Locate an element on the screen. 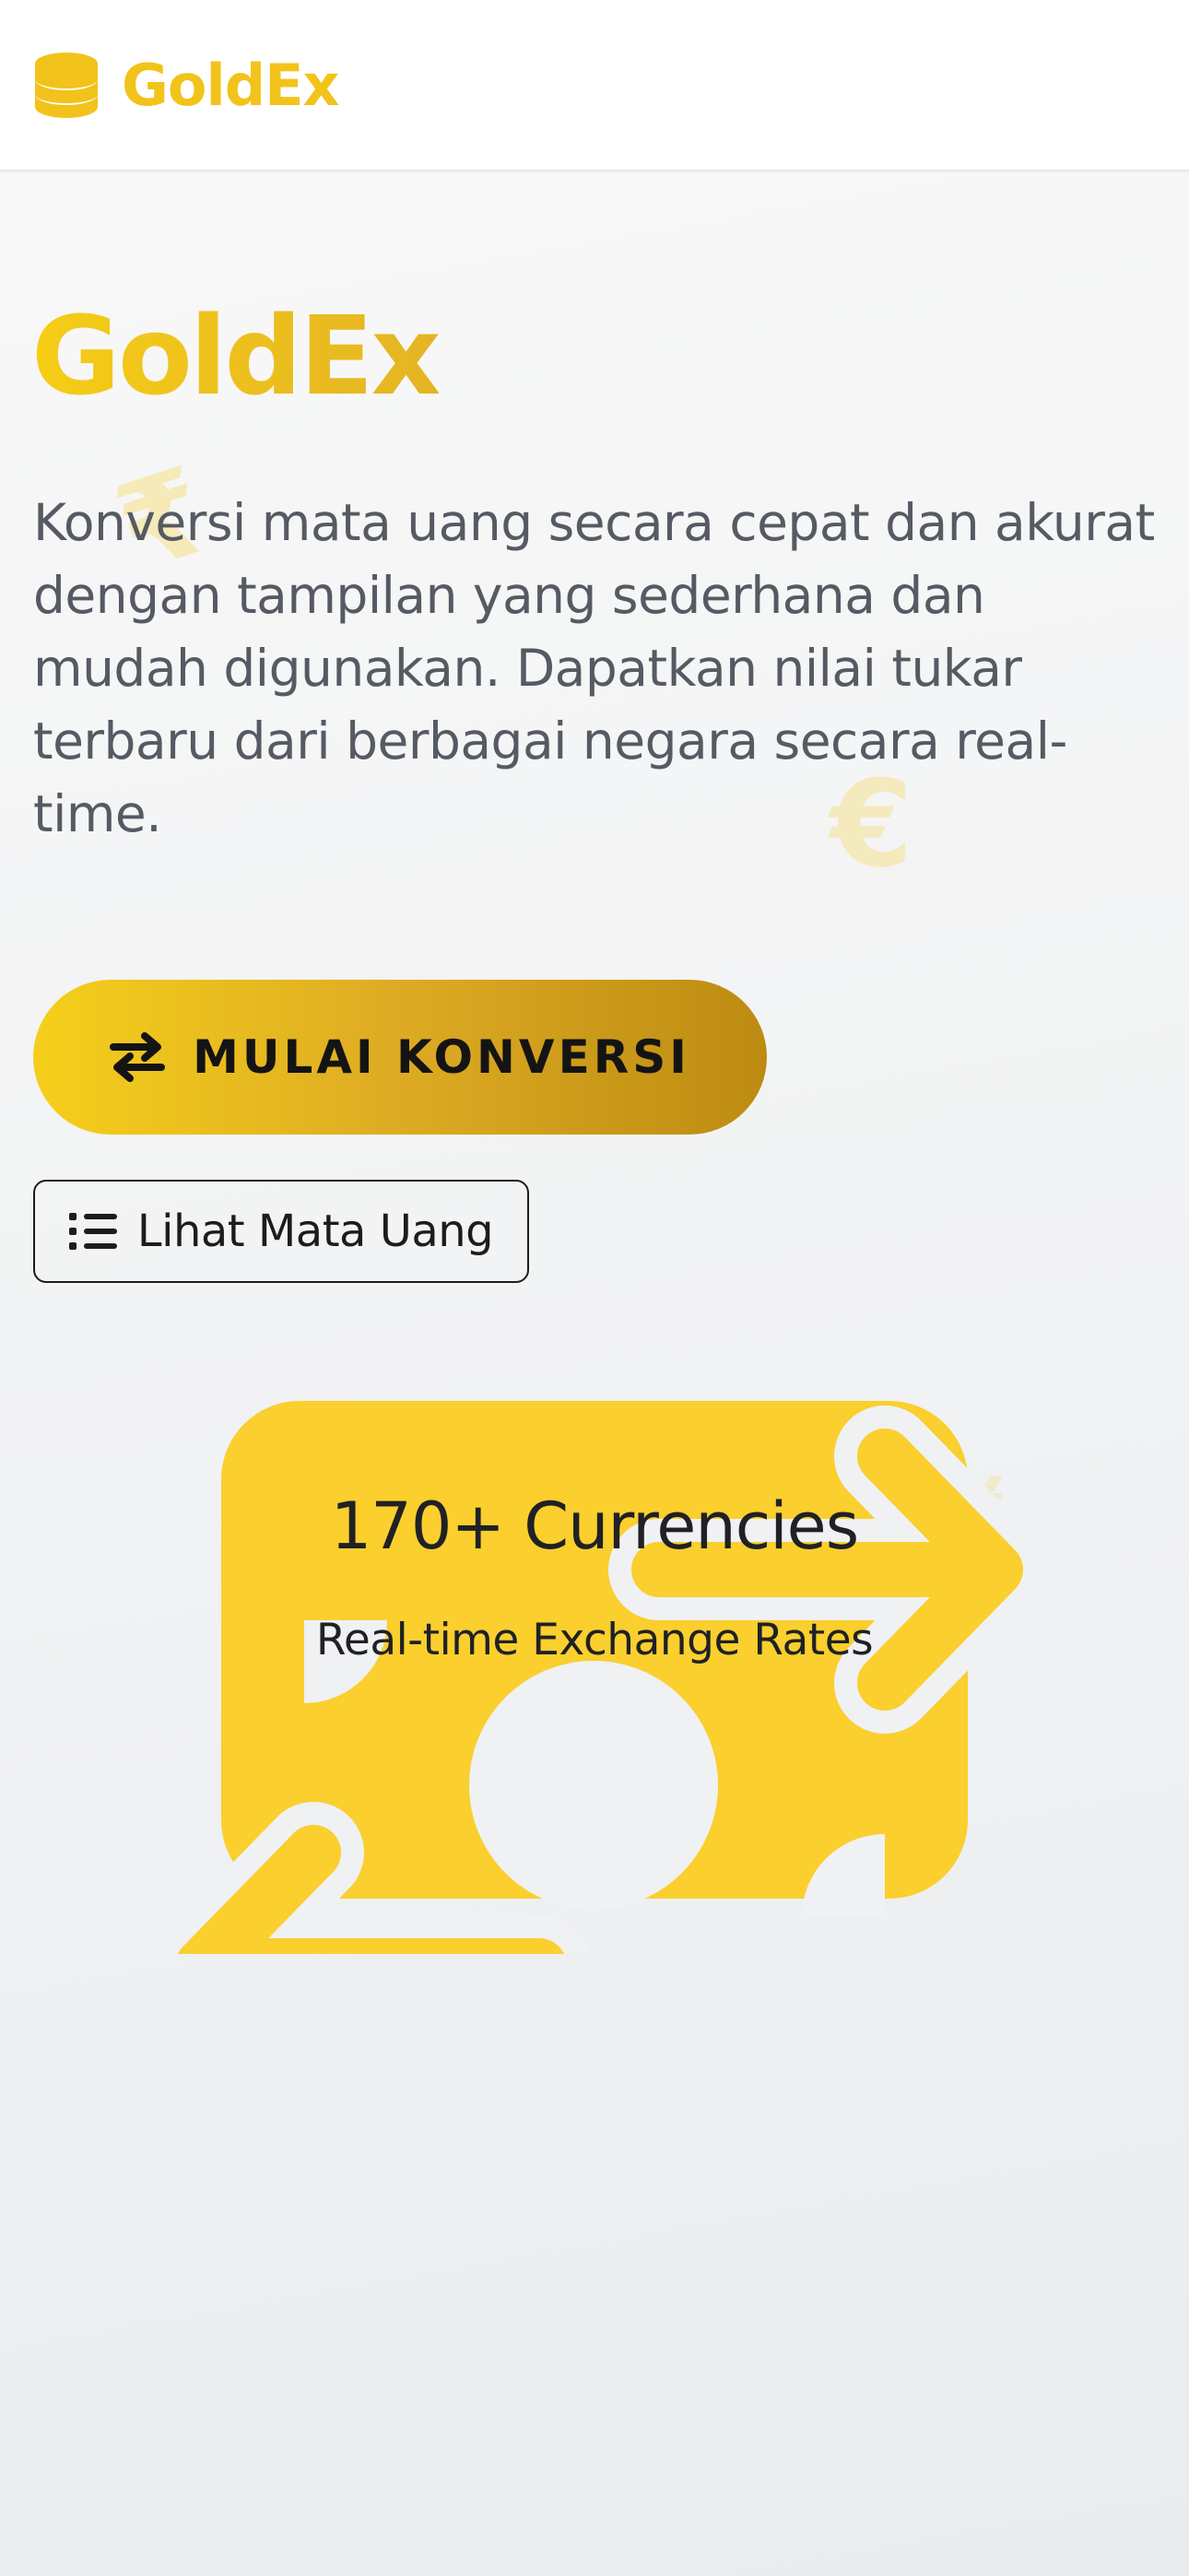 Image resolution: width=1189 pixels, height=2576 pixels. brand-name: GoldEx is located at coordinates (231, 85).